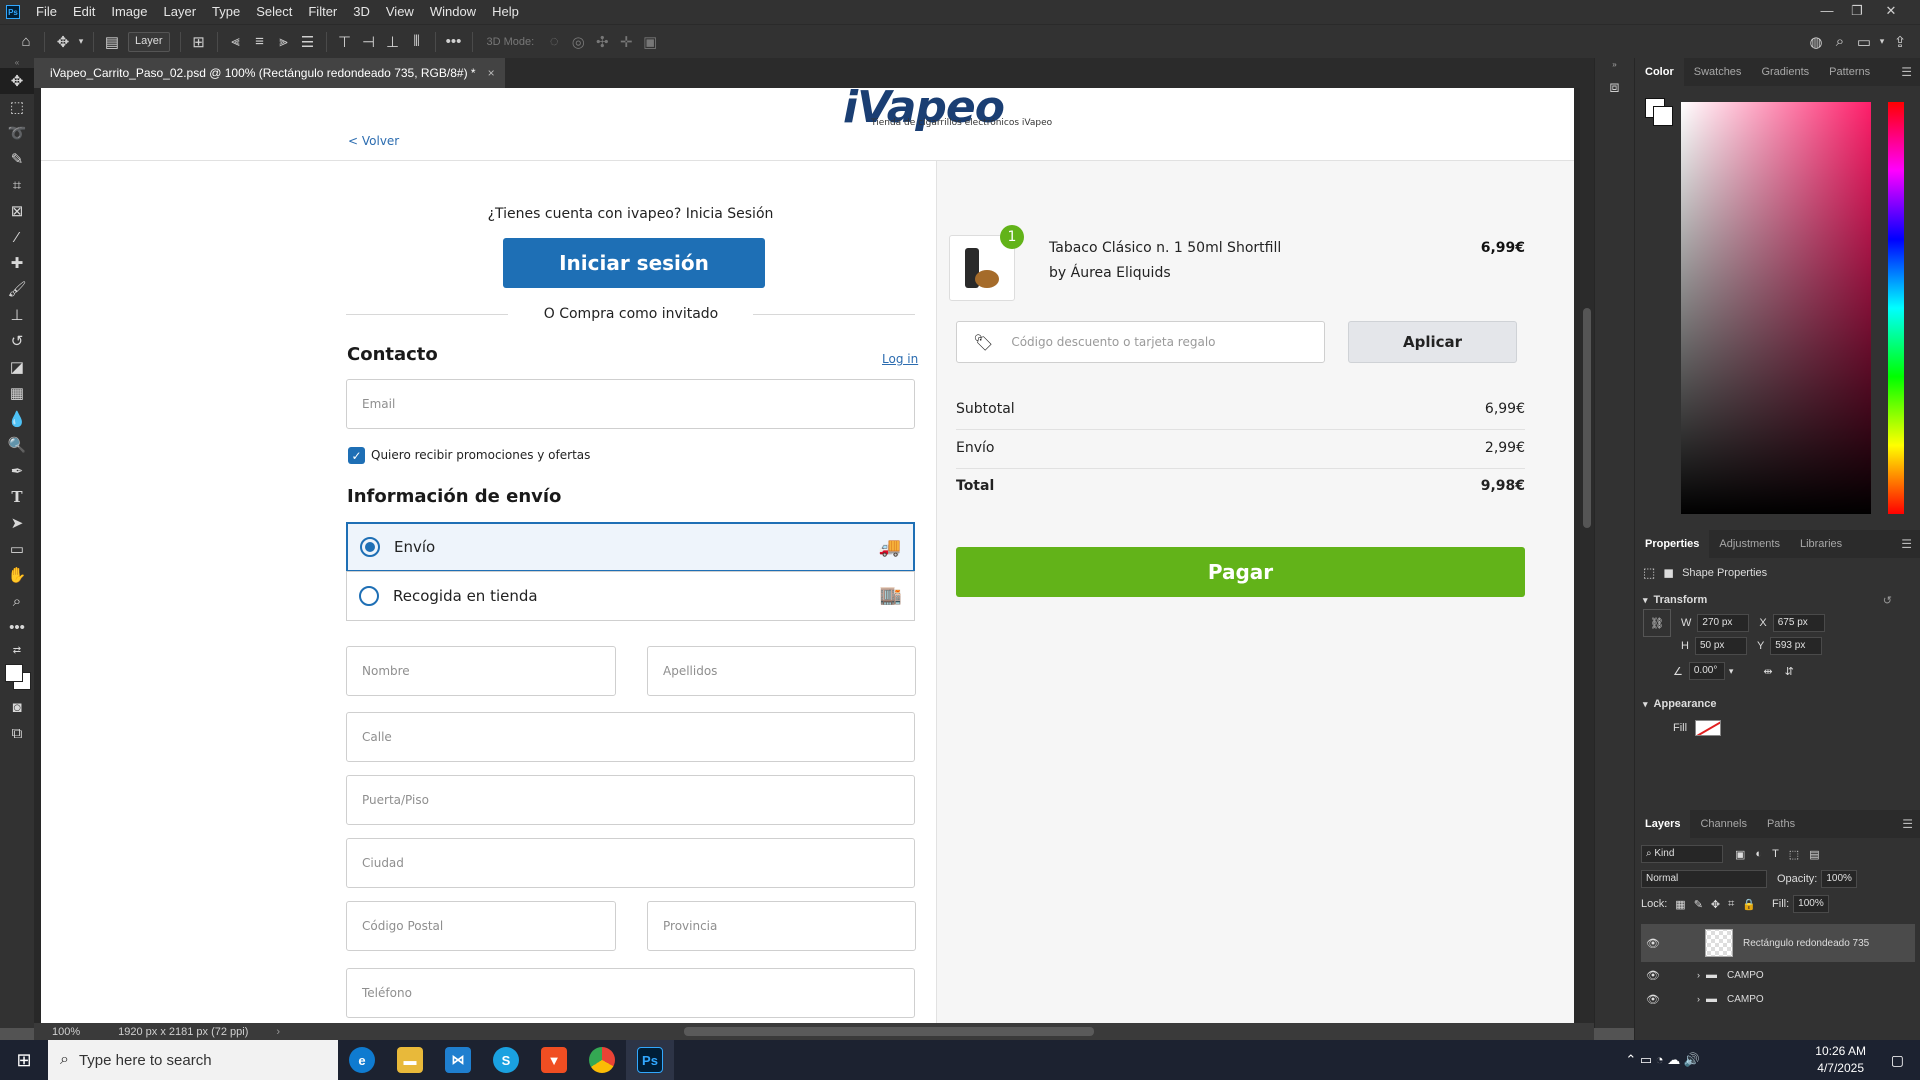 The width and height of the screenshot is (1920, 1080). What do you see at coordinates (781, 926) in the screenshot?
I see `provincia-field: Provincia` at bounding box center [781, 926].